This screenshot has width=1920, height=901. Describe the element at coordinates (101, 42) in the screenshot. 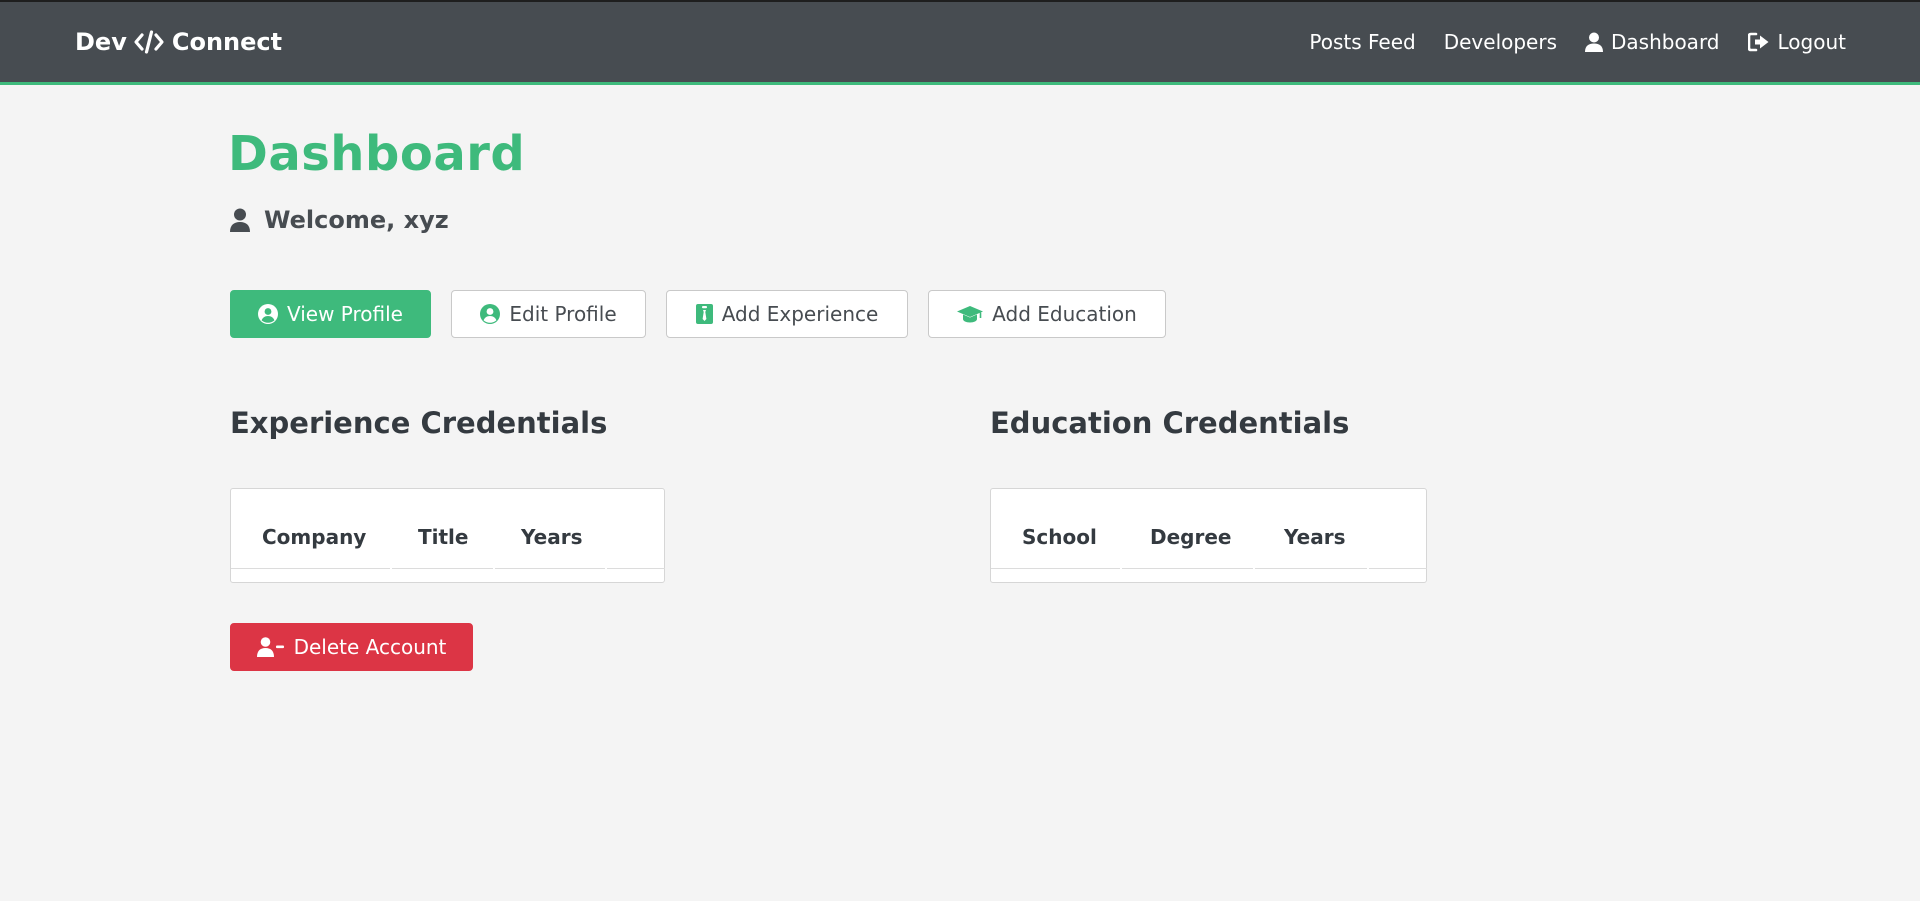

I see `brand-text-left: Dev` at that location.